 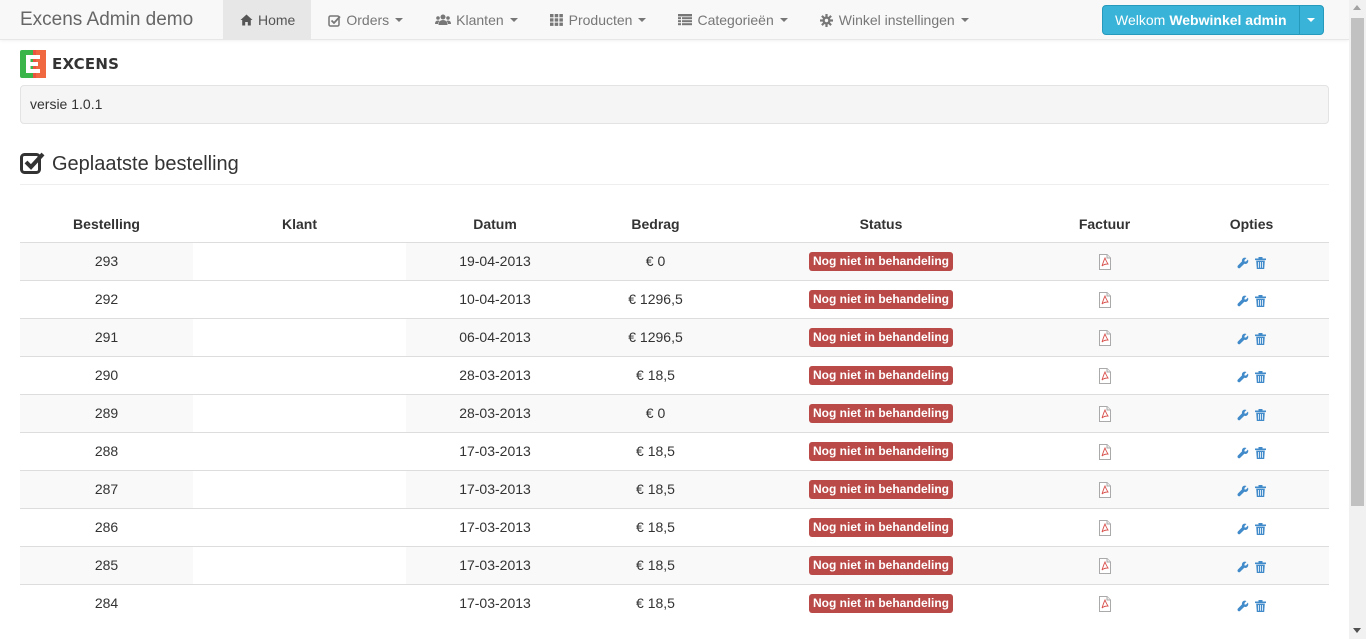 I want to click on scroll-down-icon, so click(x=1357, y=630).